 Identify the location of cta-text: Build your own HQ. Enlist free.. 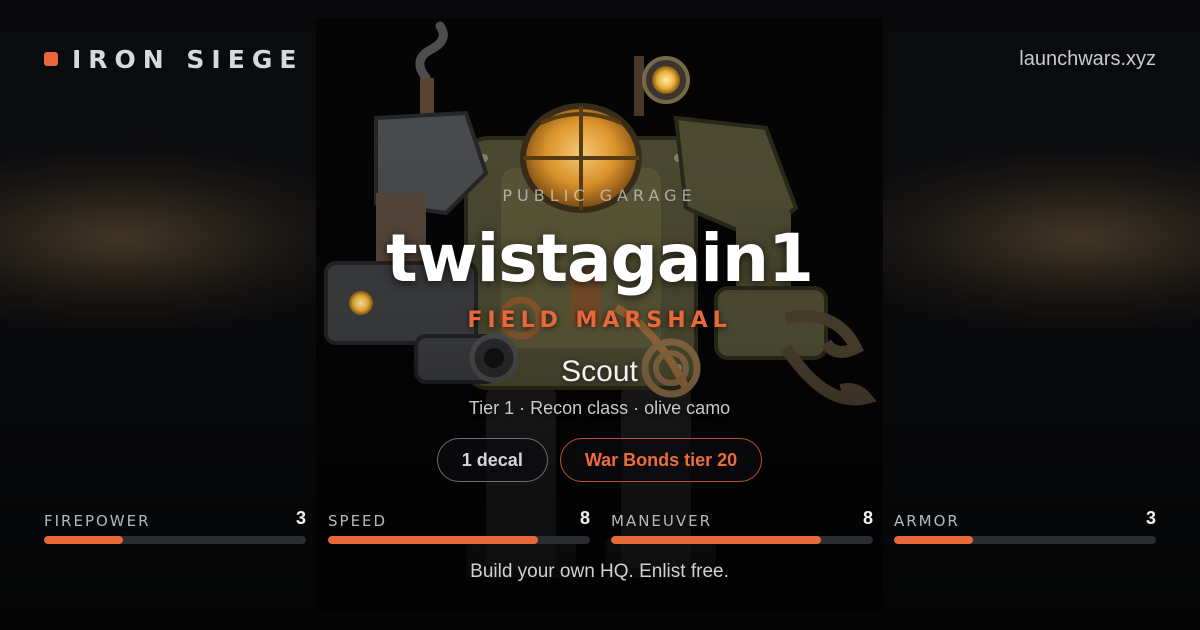
(599, 572).